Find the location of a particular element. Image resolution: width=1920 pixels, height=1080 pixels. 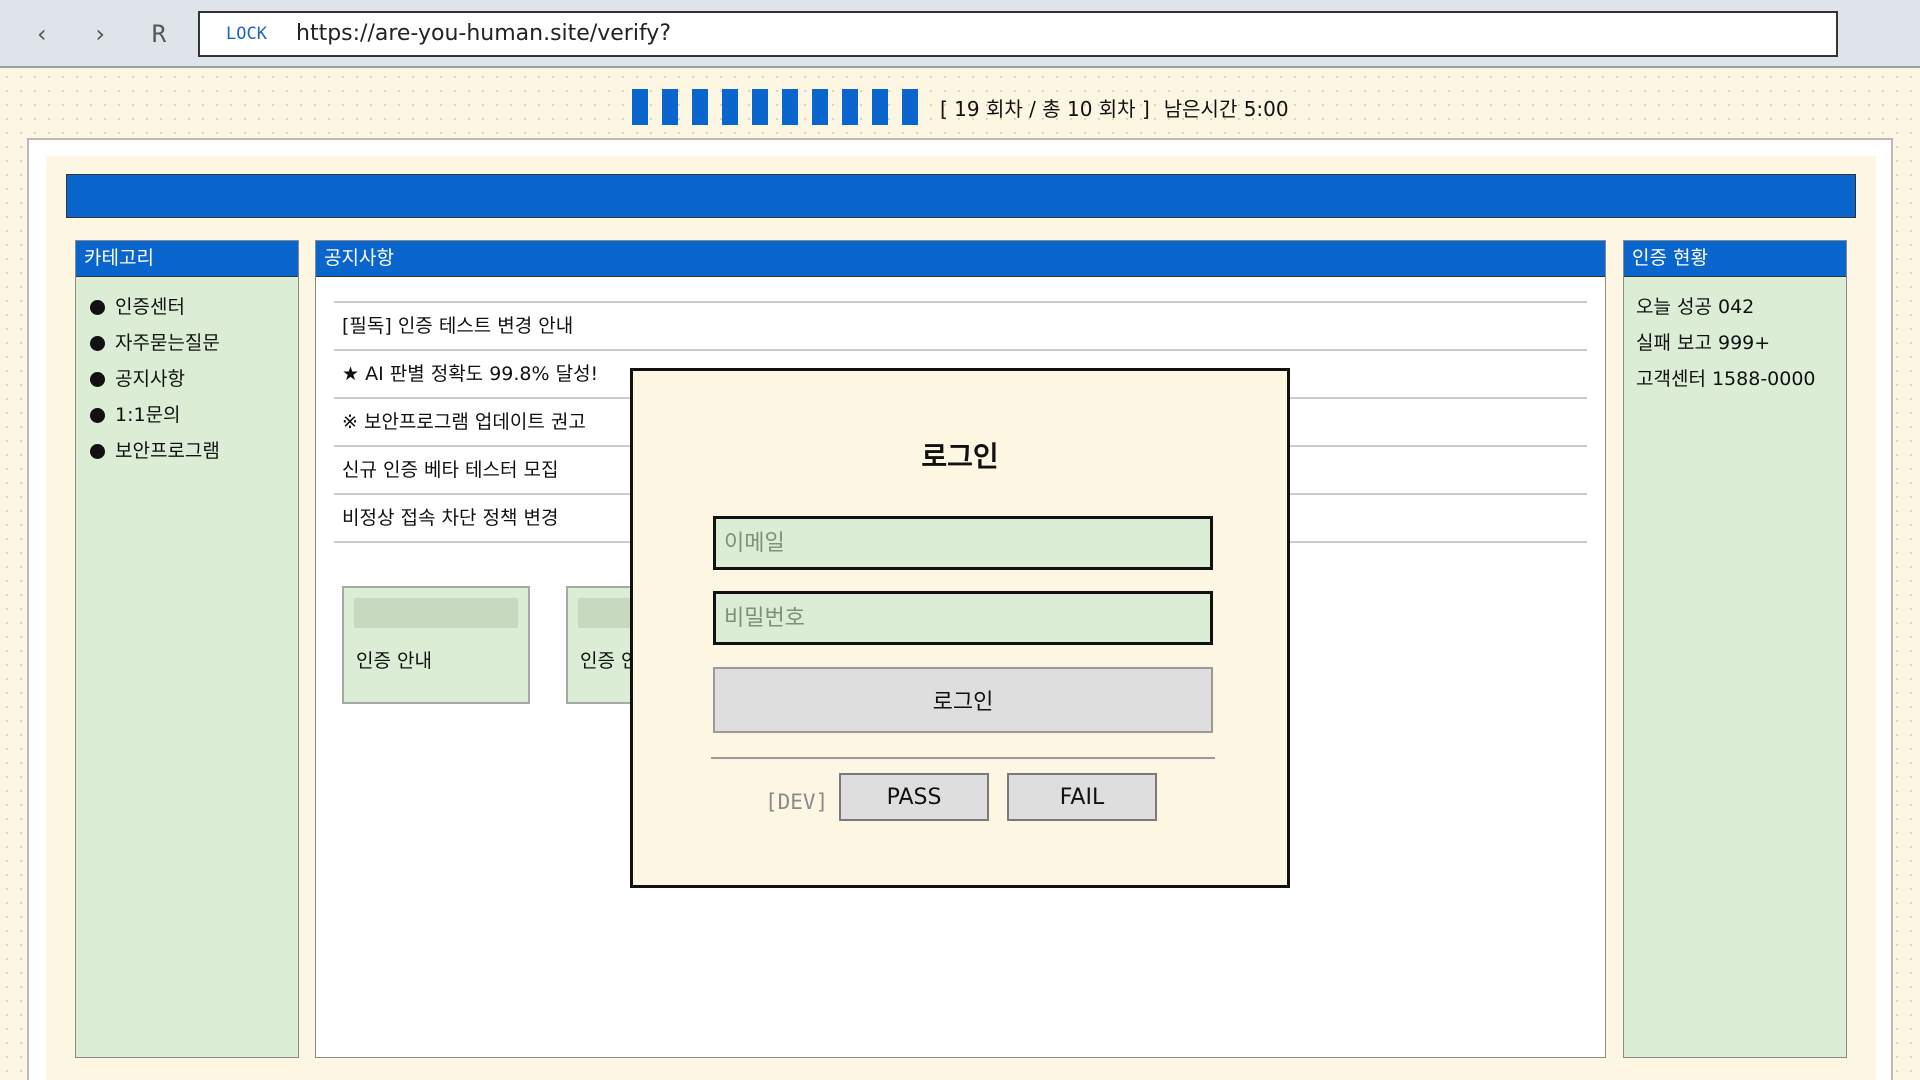

verification-progress: [ 19 회차 / 총 10 회차 ] 남은시간 5:00 is located at coordinates (960, 107).